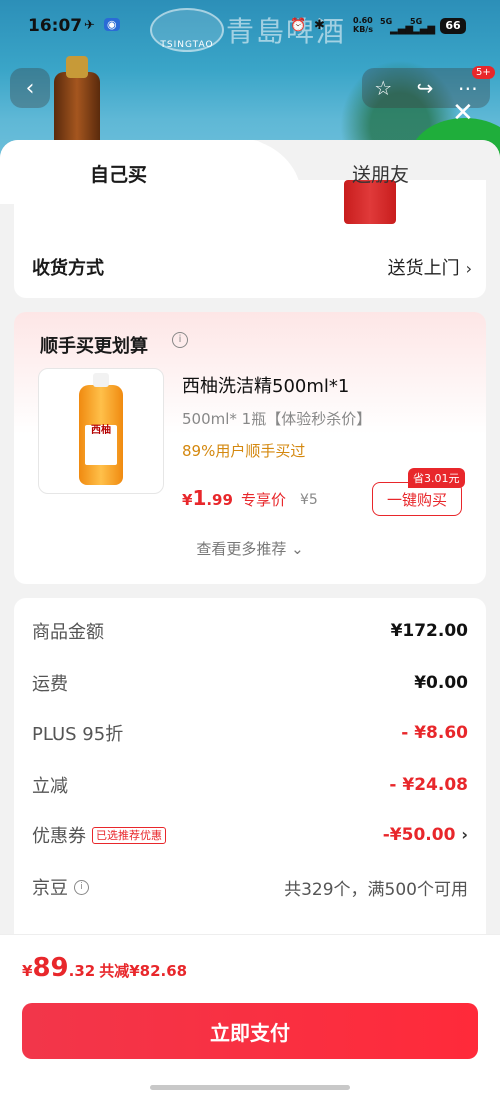  Describe the element at coordinates (143, 971) in the screenshot. I see `total-saving: 共减¥82.68` at that location.